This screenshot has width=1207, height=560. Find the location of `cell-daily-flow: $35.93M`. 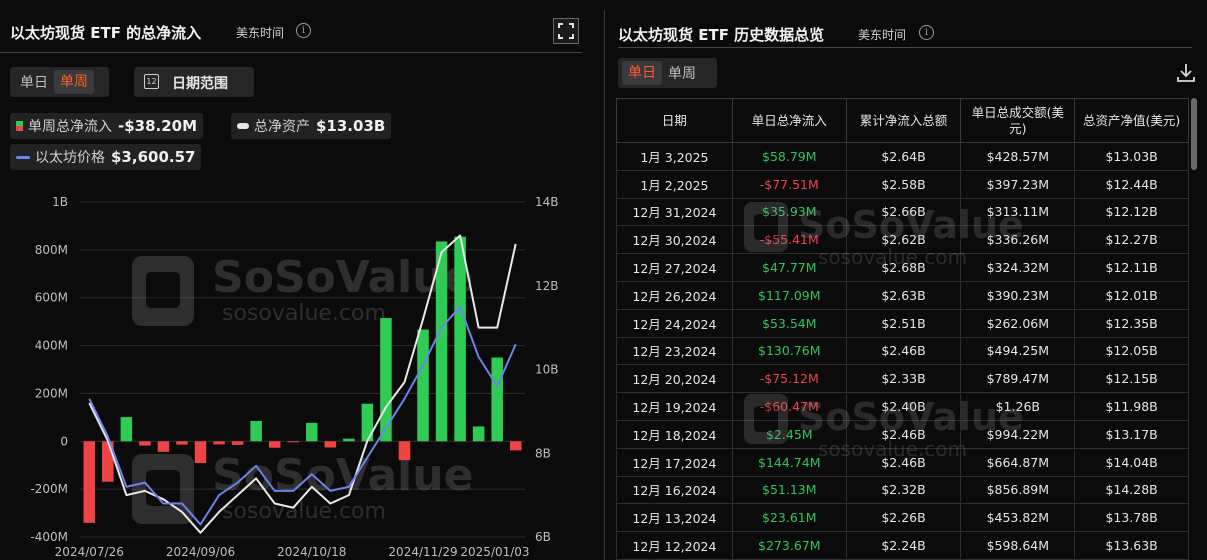

cell-daily-flow: $35.93M is located at coordinates (789, 212).